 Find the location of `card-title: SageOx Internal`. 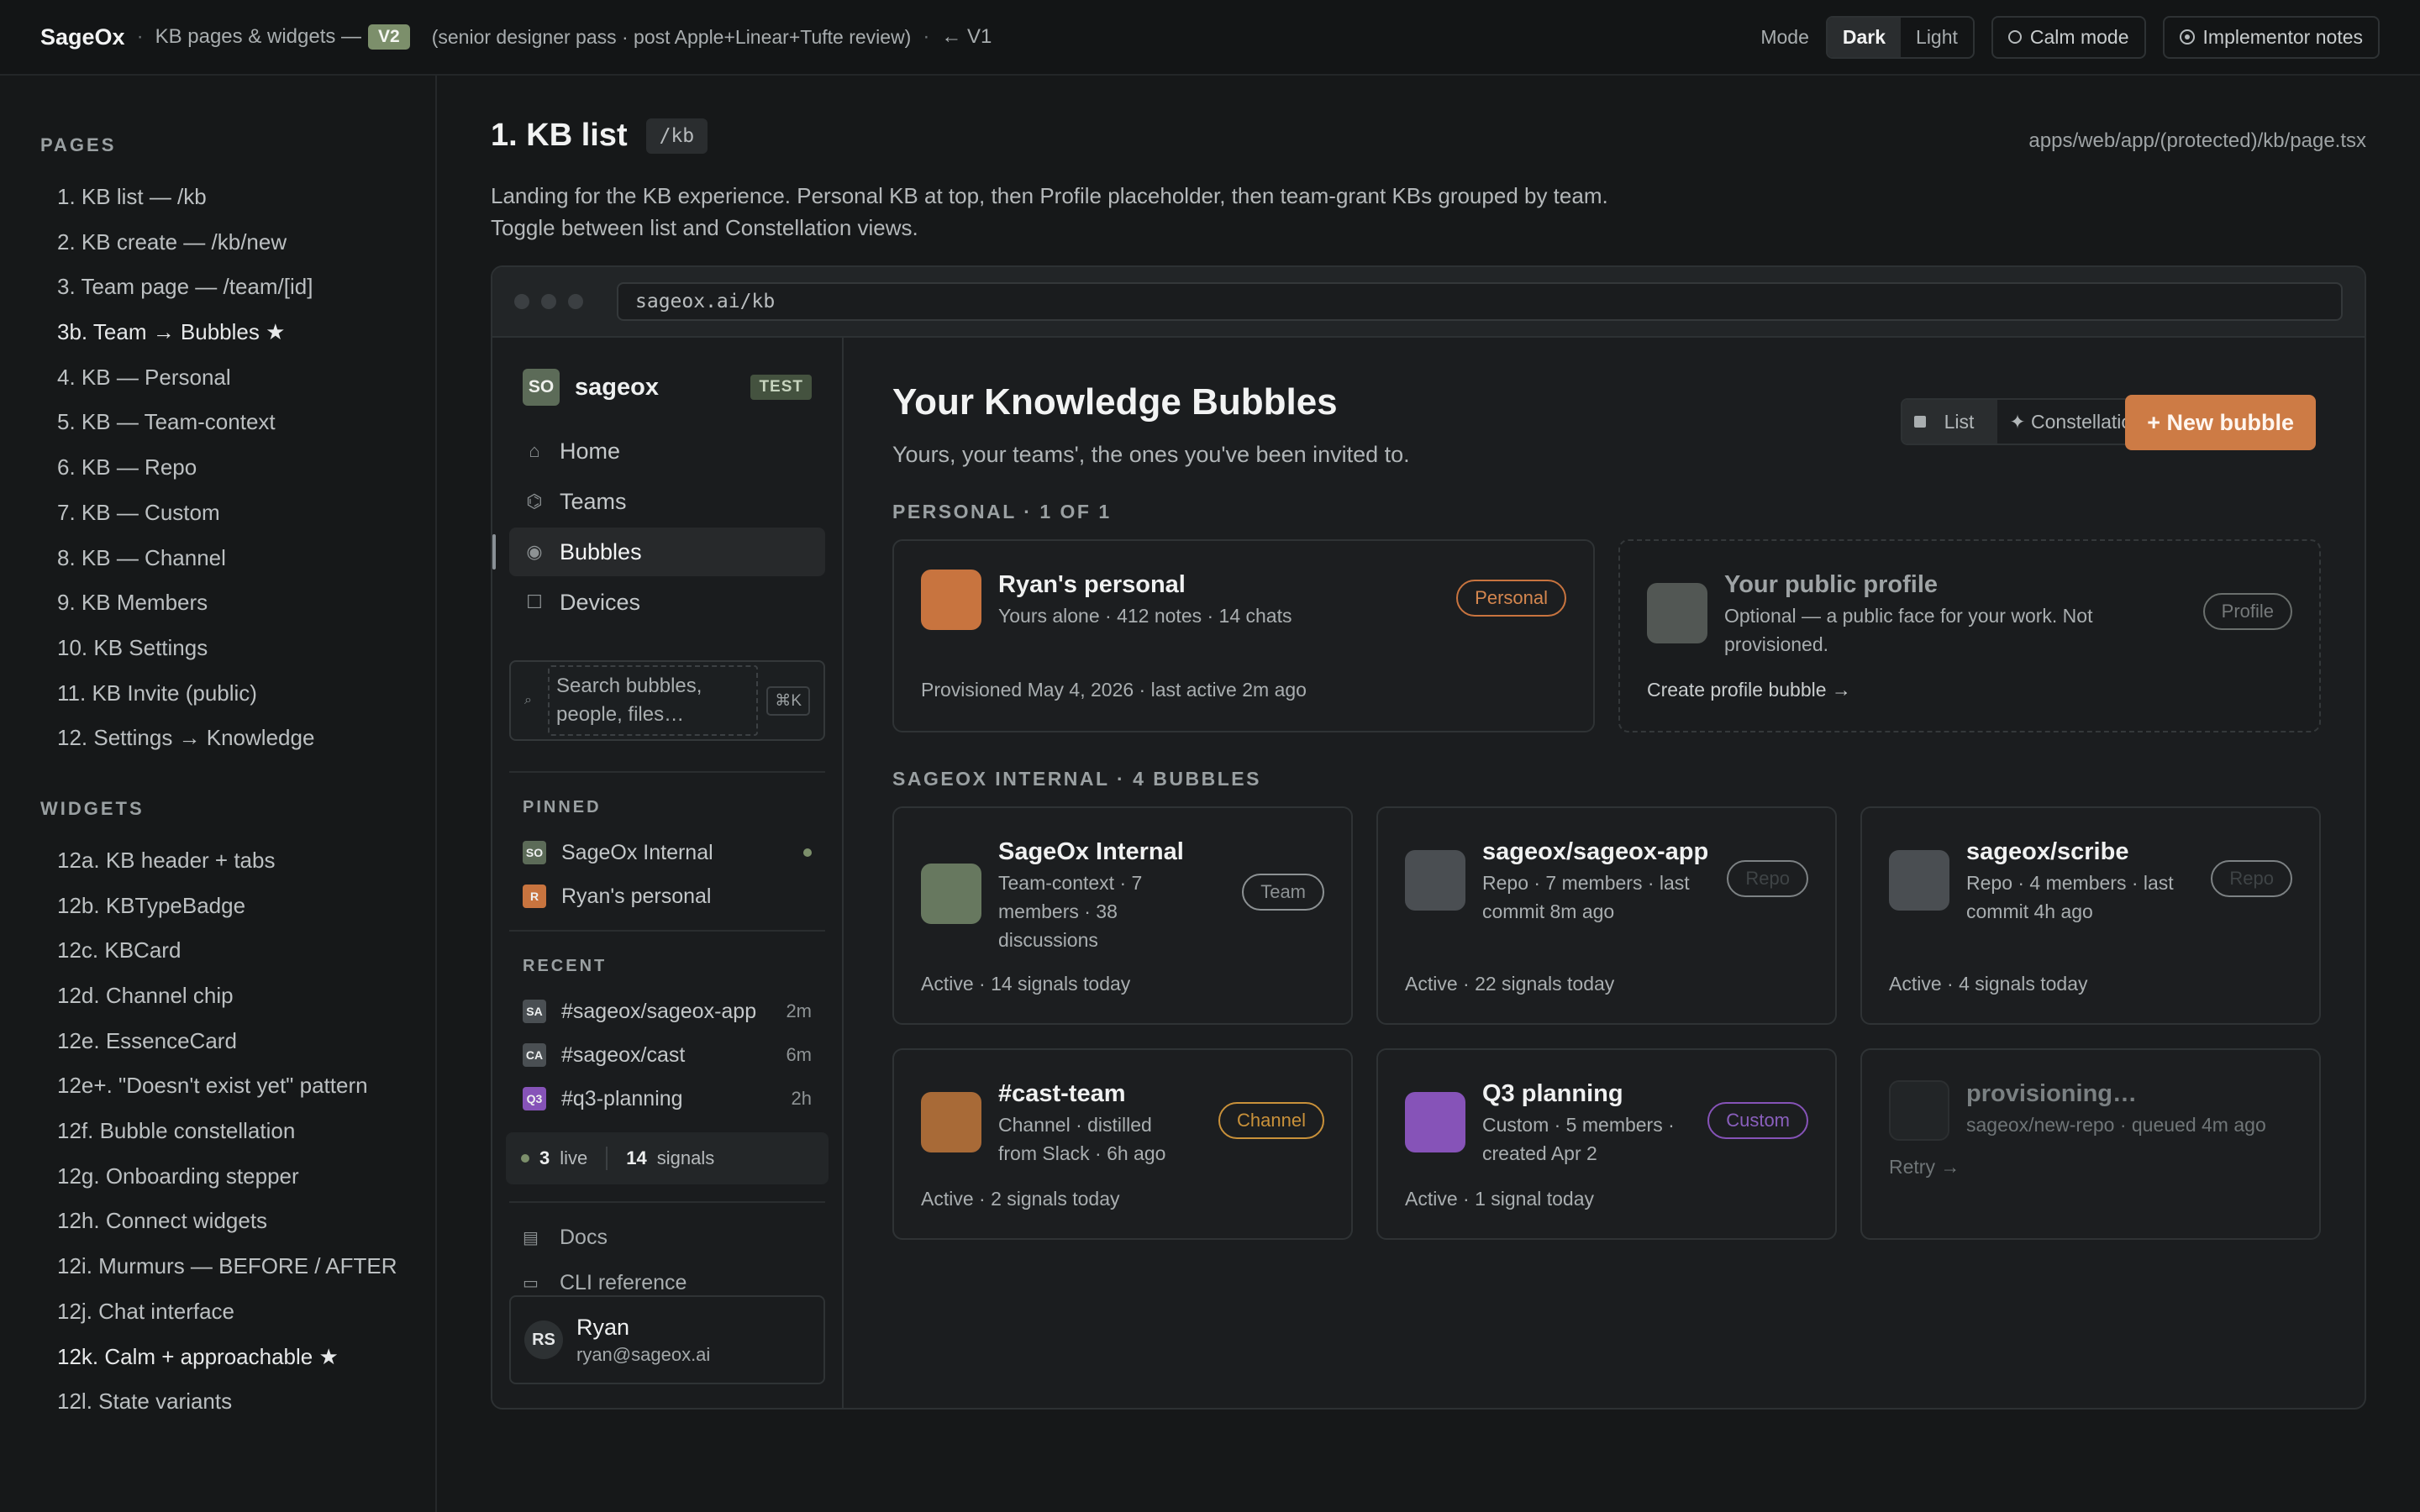

card-title: SageOx Internal is located at coordinates (1091, 851).